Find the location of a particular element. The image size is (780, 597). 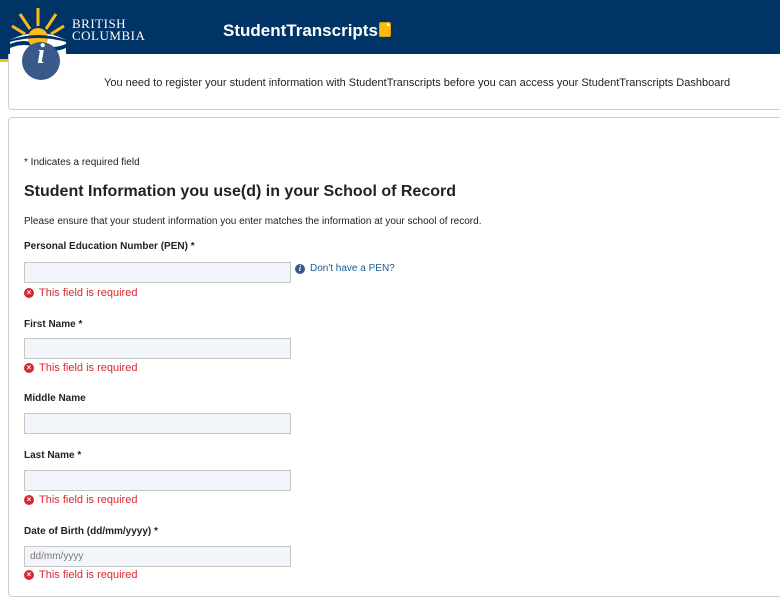

first-name-error: × This field is required is located at coordinates (80, 368).